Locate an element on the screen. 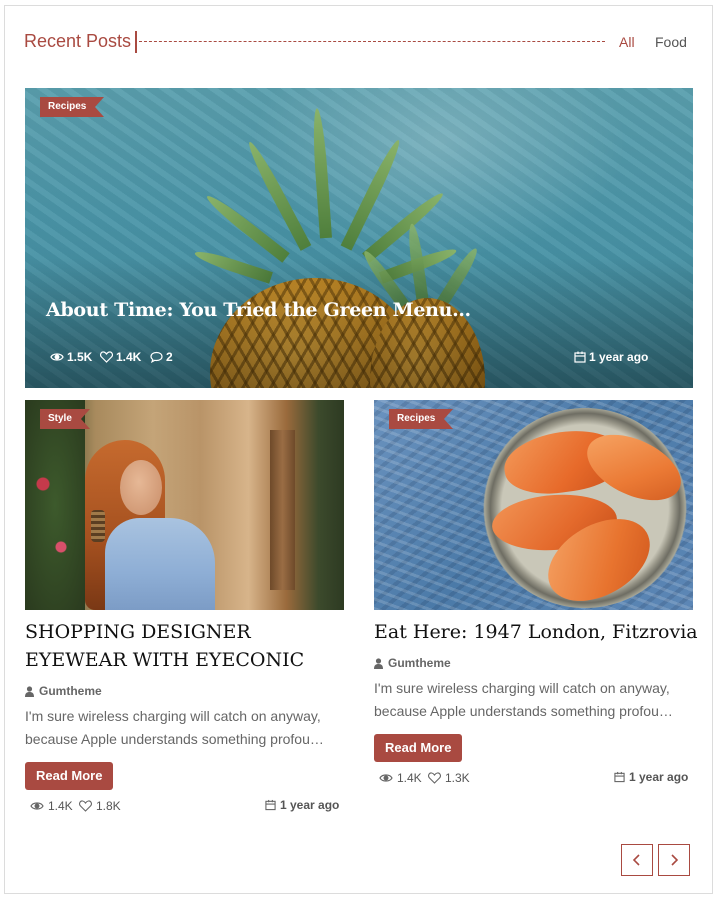  chevron-left-icon is located at coordinates (636, 860).